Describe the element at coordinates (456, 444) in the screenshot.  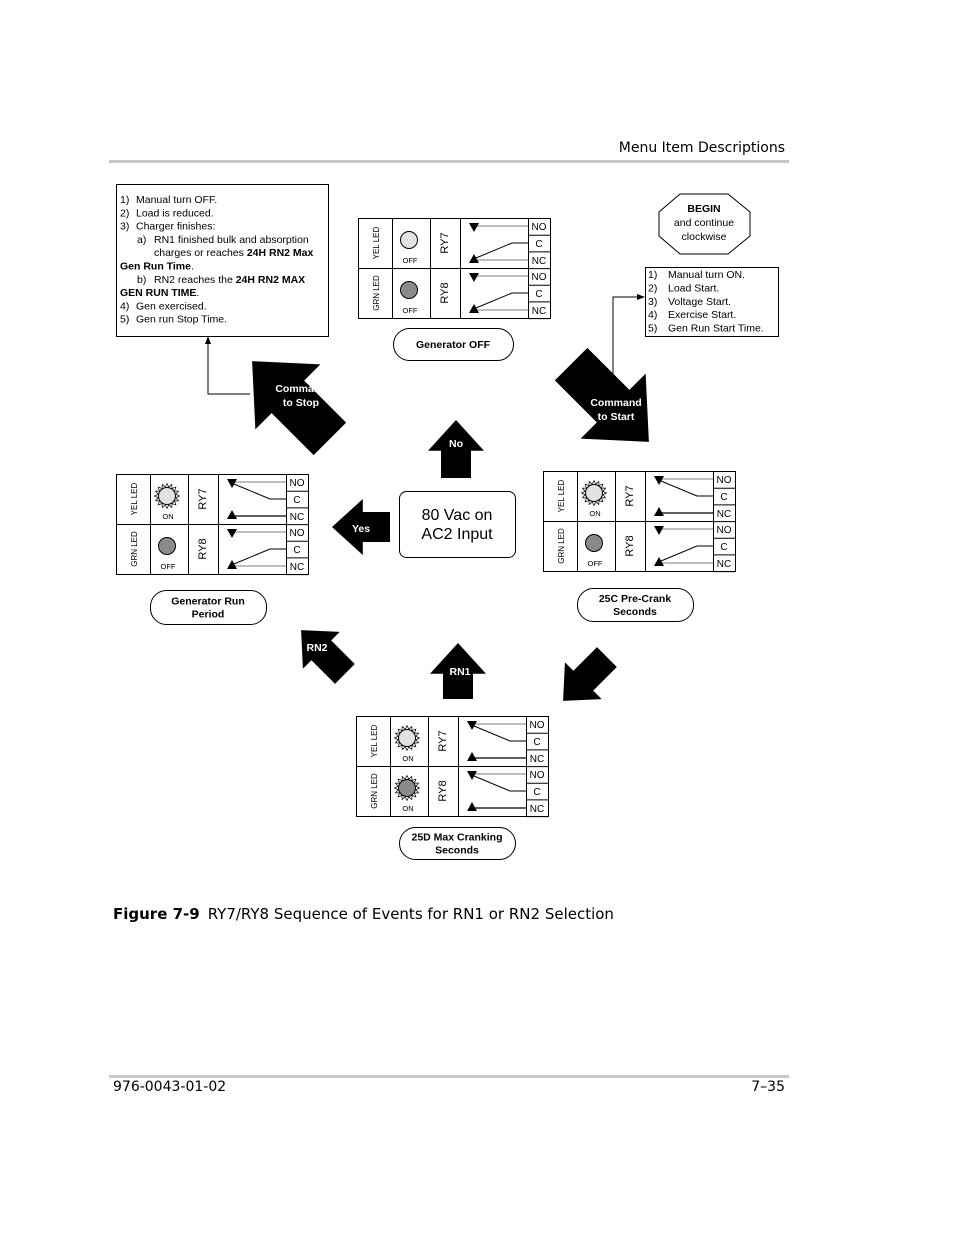
I see `no-arrow-label: No` at that location.